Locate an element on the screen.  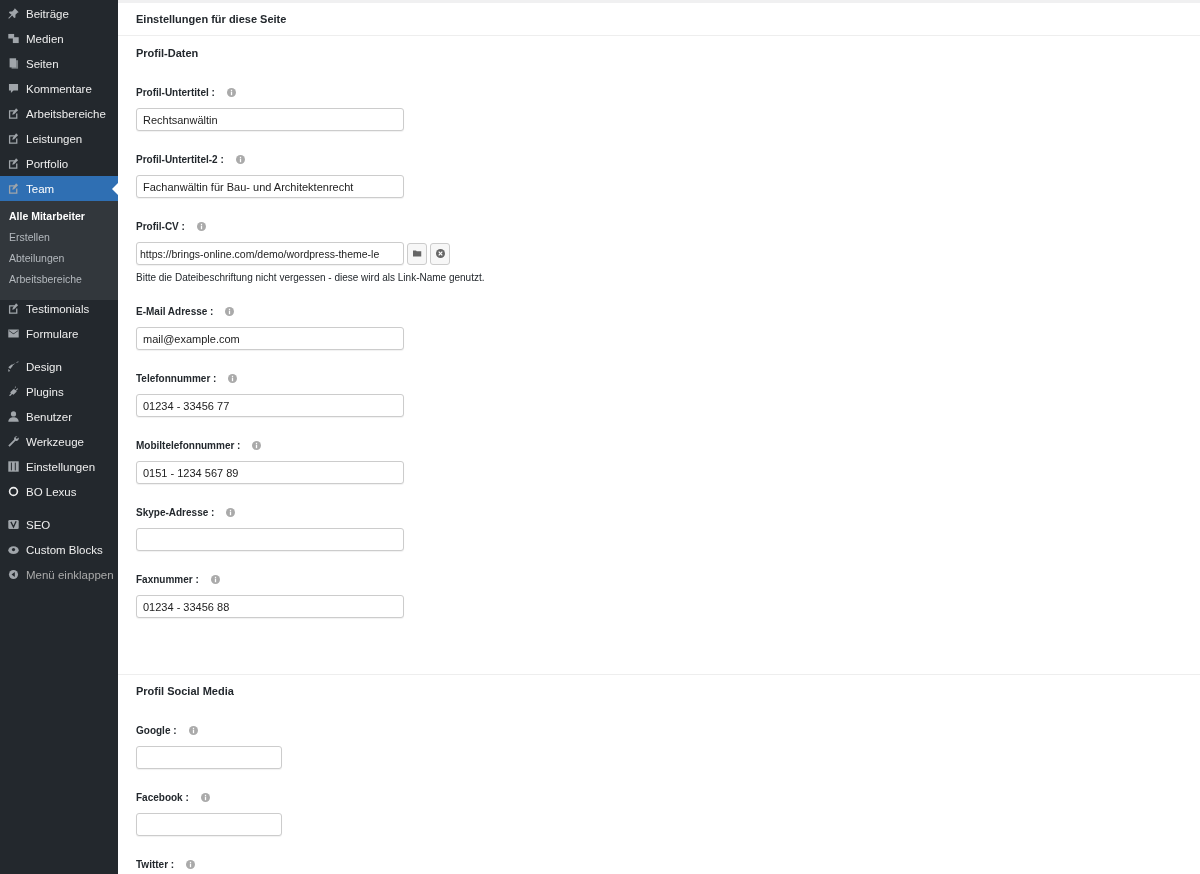
media-icon is located at coordinates (13, 38).